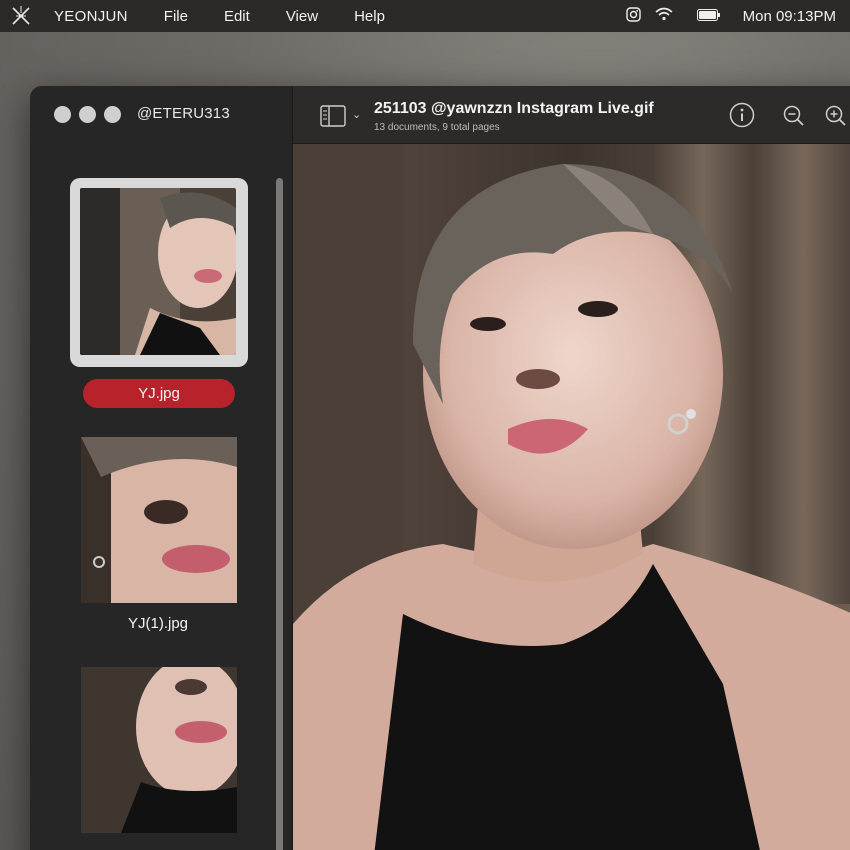 This screenshot has width=850, height=850. What do you see at coordinates (302, 16) in the screenshot?
I see `menu-view: View` at bounding box center [302, 16].